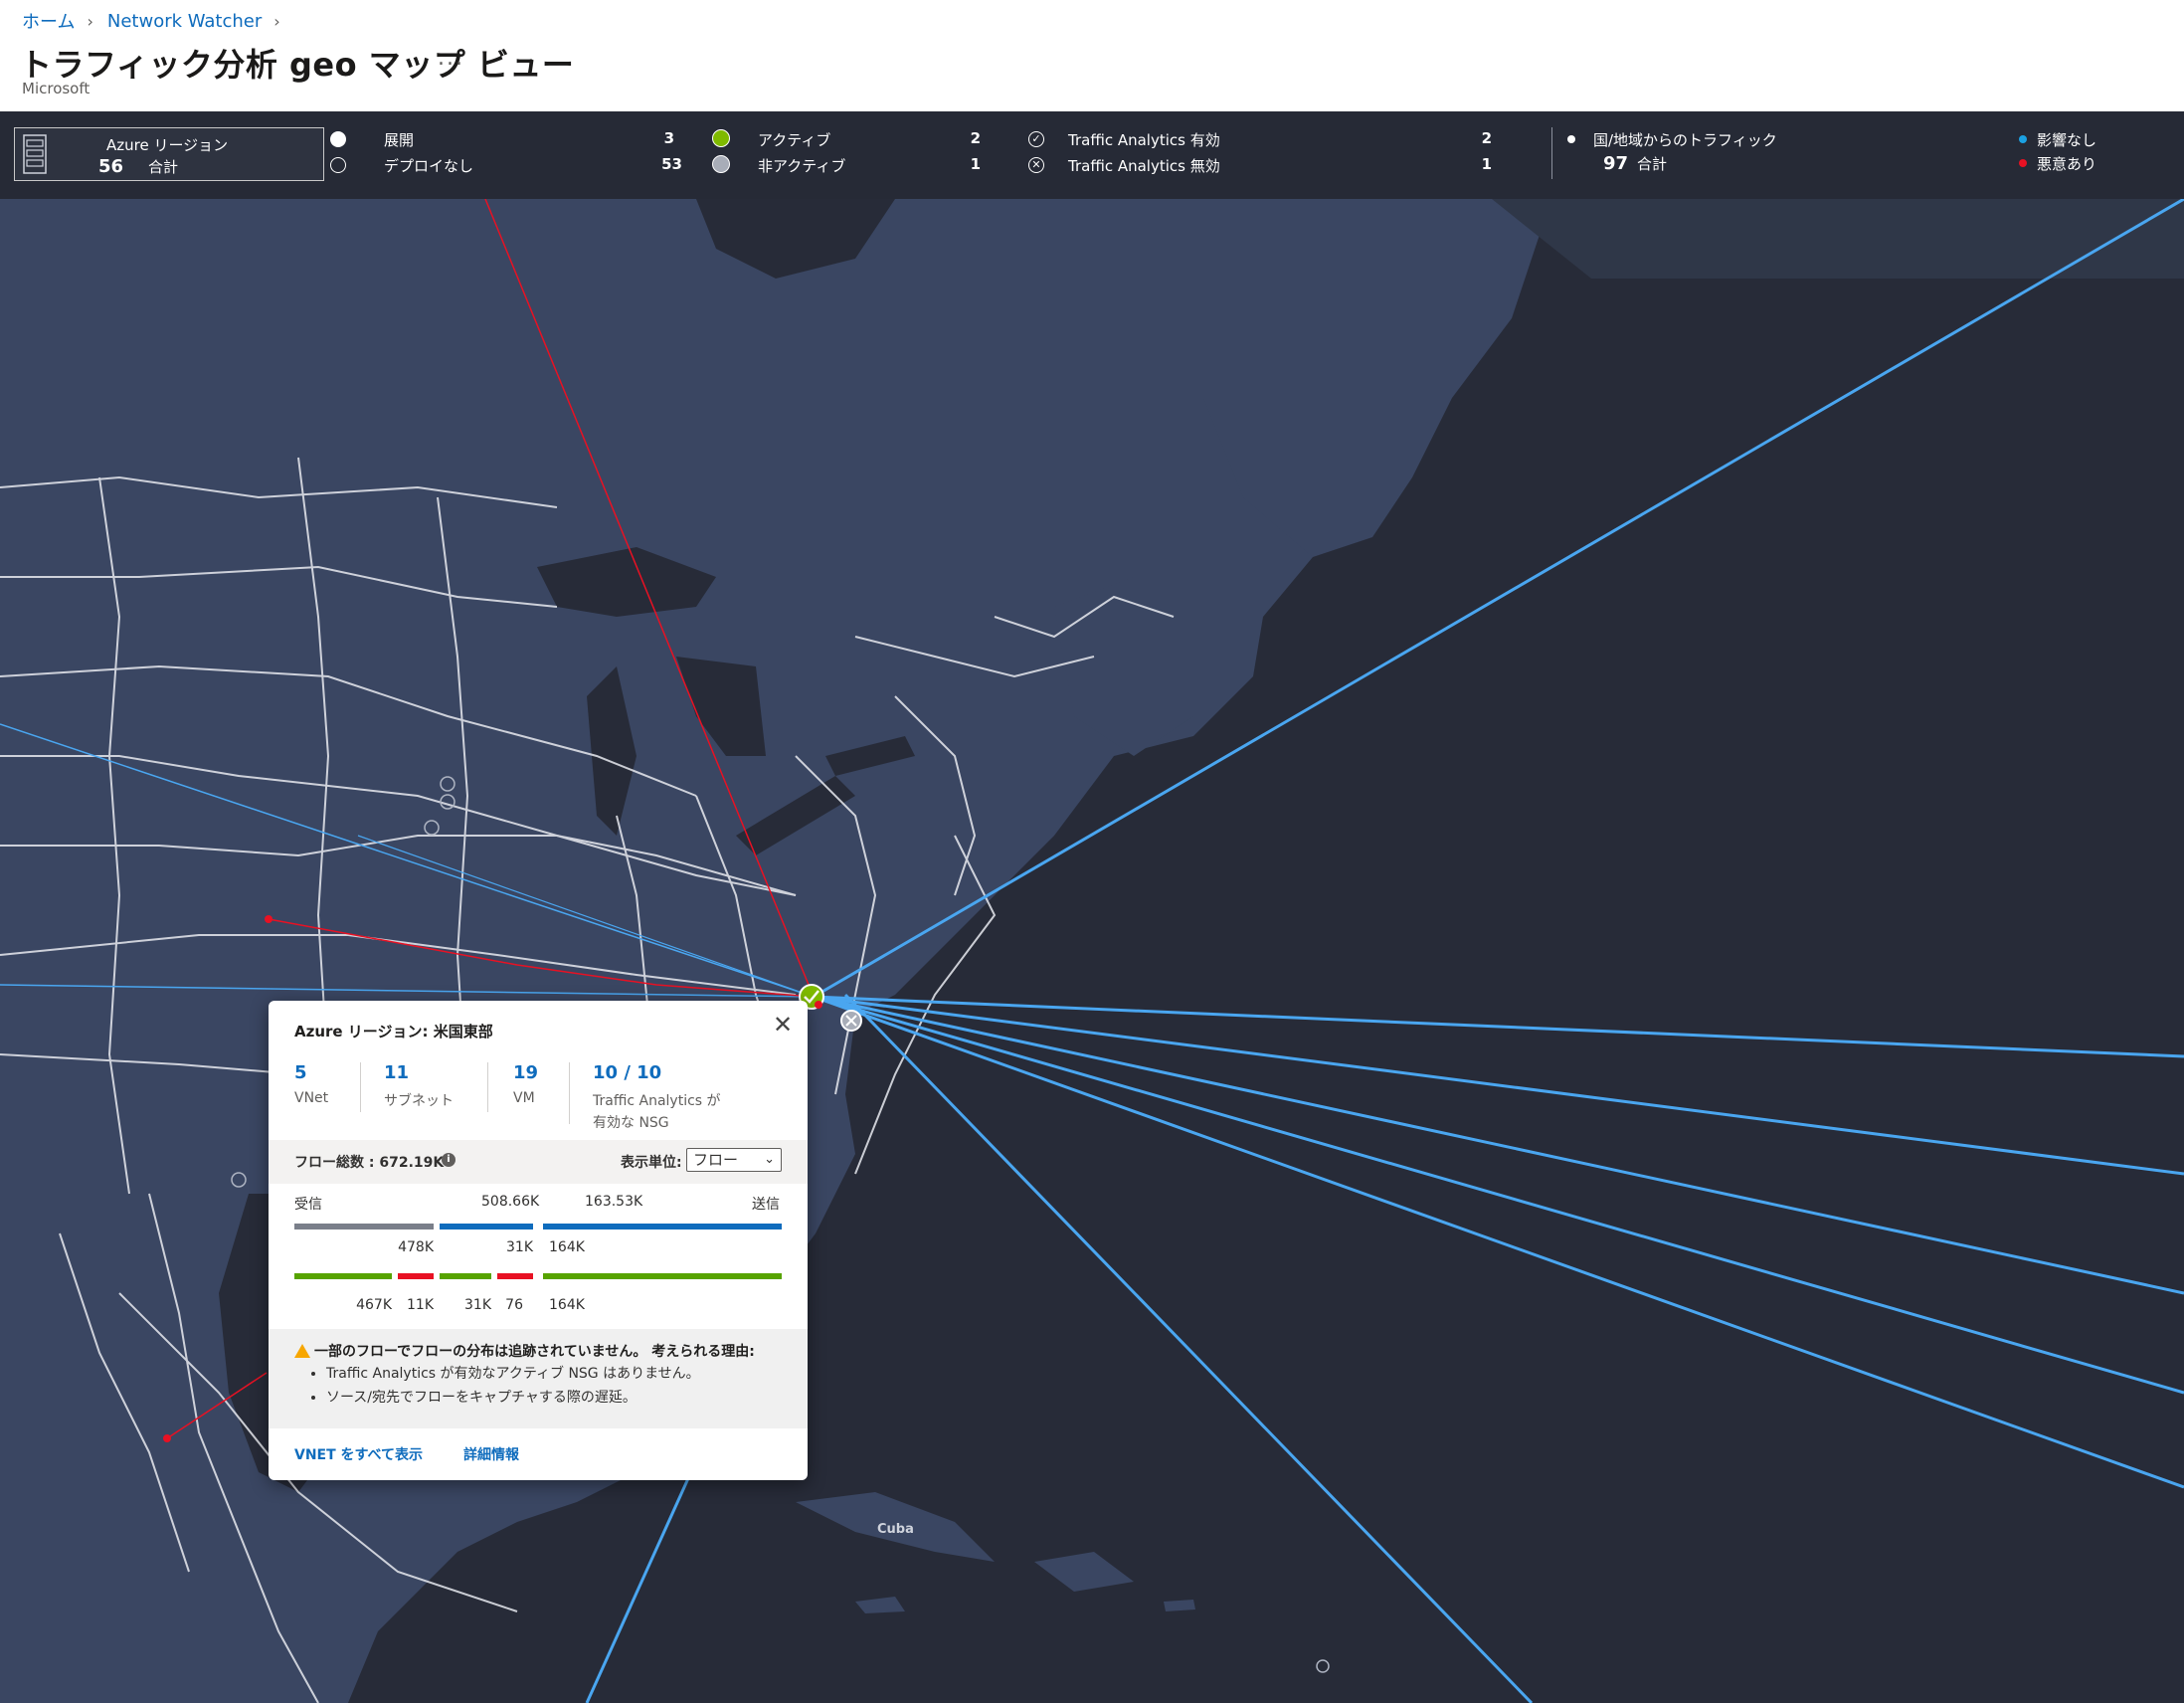 The image size is (2184, 1703). What do you see at coordinates (1036, 165) in the screenshot?
I see `x-circle-icon: ✕` at bounding box center [1036, 165].